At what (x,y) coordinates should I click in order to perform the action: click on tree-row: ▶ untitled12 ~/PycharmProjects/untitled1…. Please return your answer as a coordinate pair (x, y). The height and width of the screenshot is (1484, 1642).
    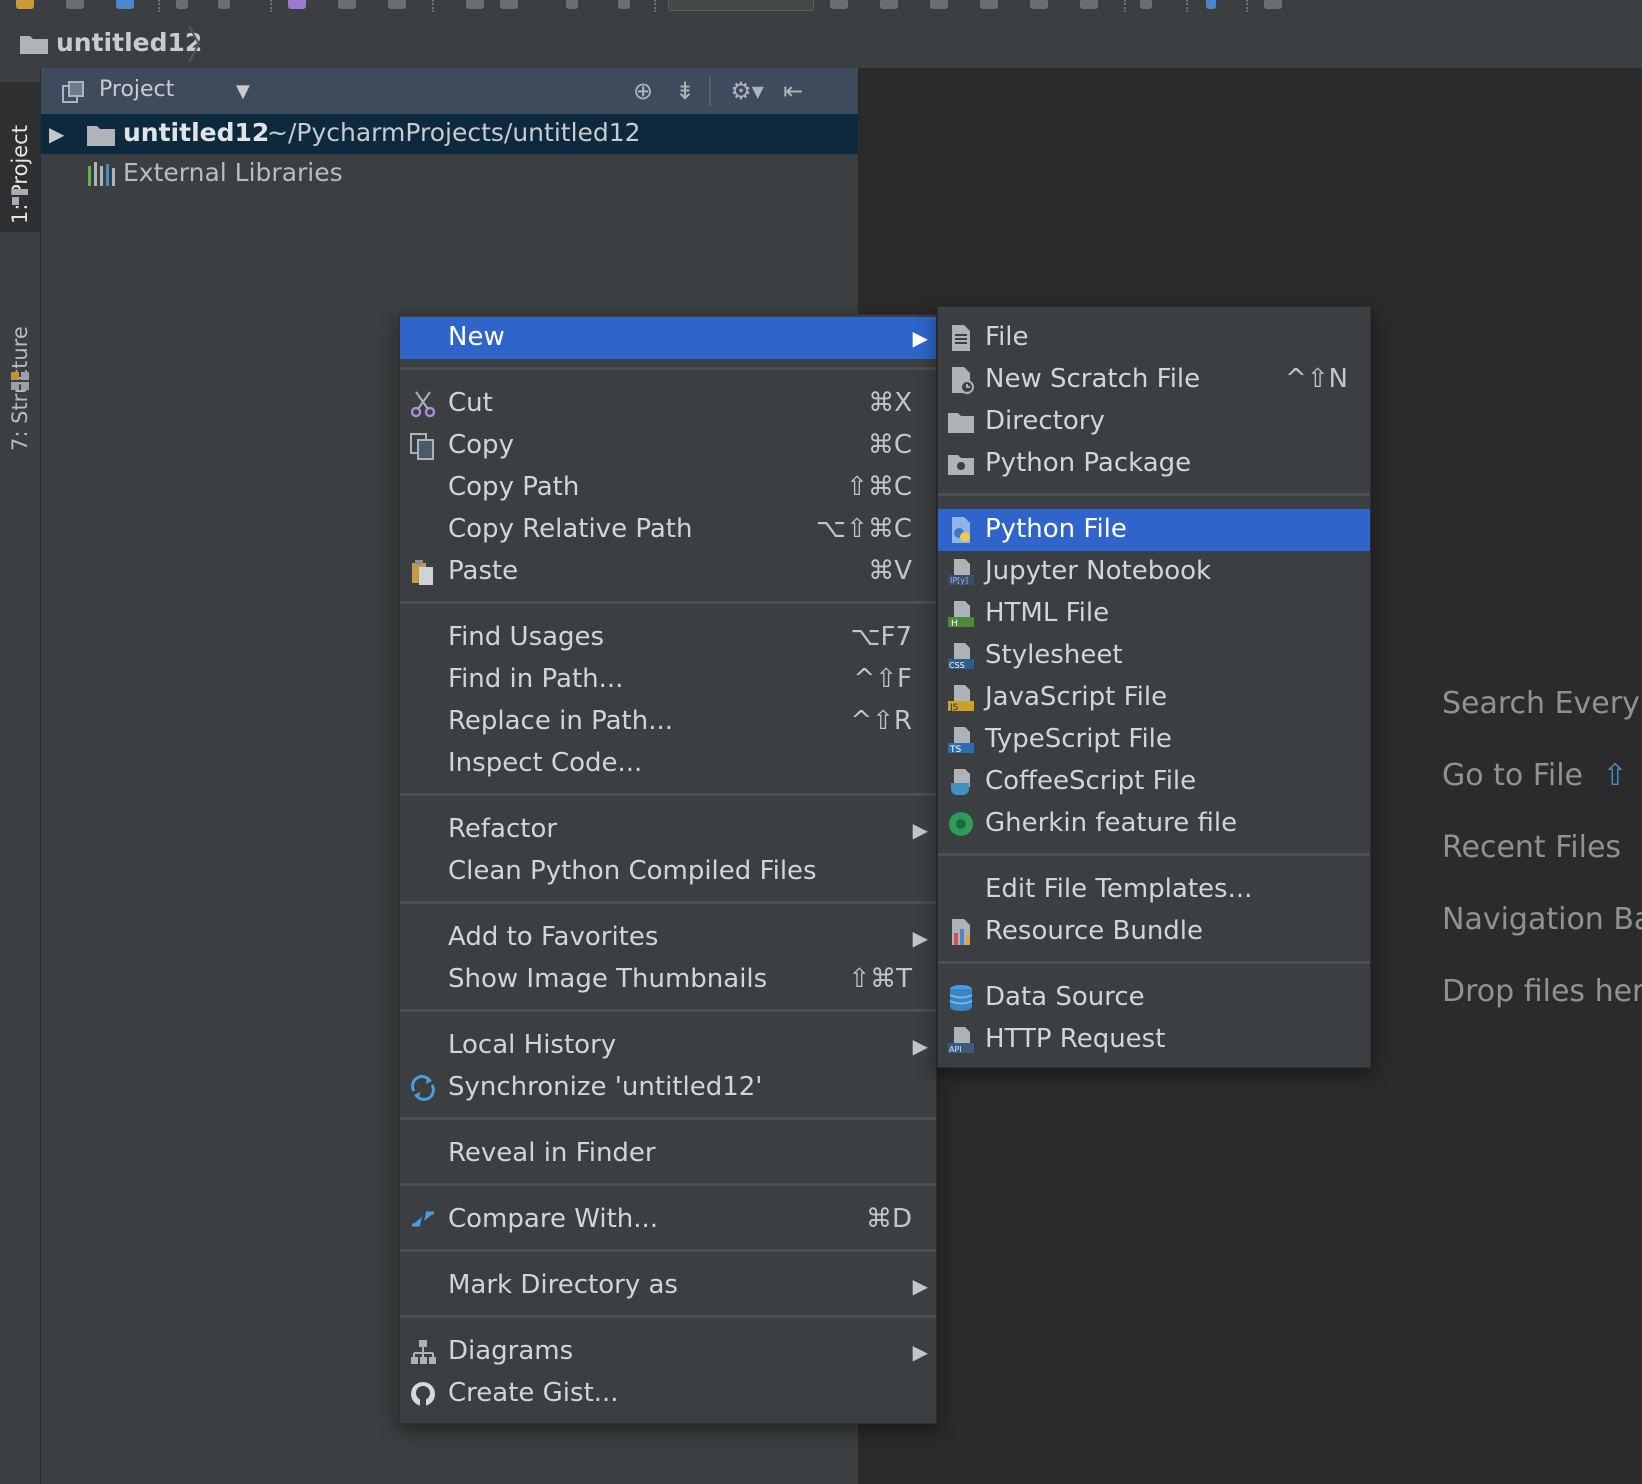
    Looking at the image, I should click on (449, 134).